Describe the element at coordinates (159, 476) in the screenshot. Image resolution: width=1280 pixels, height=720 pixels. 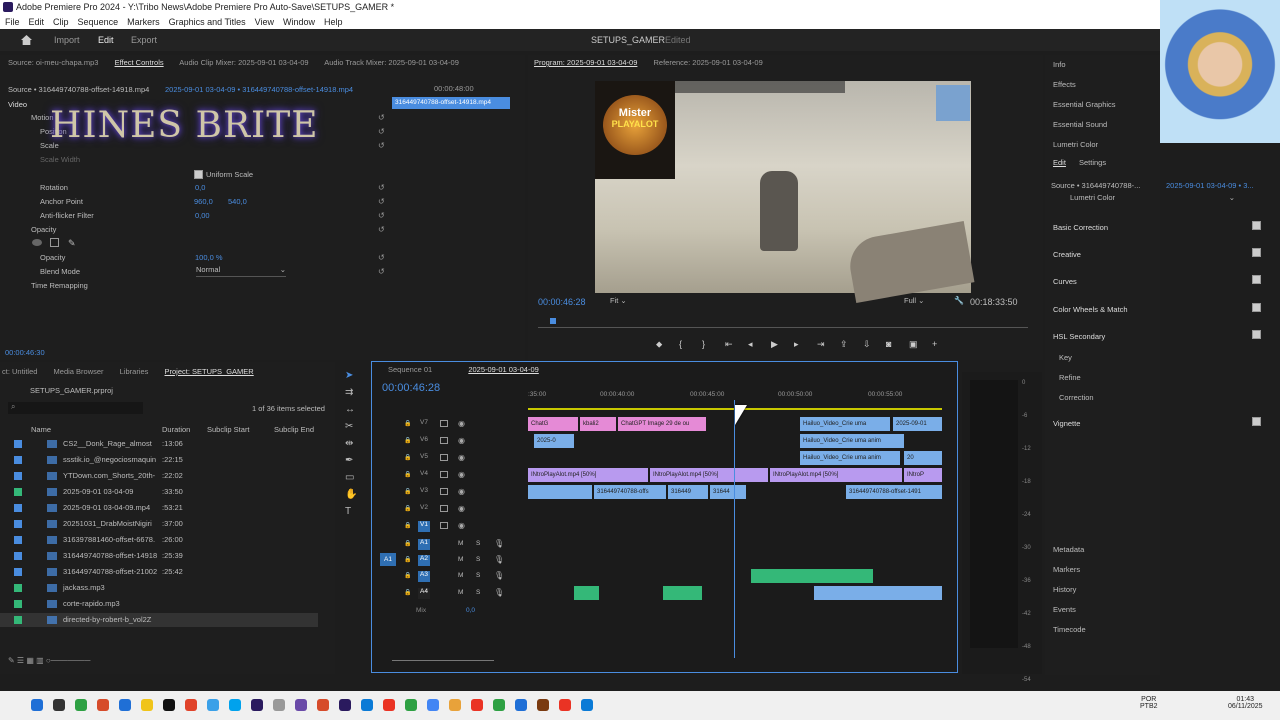
I see `list-item: YTDown.com_Shorts_20th-:22:02` at that location.